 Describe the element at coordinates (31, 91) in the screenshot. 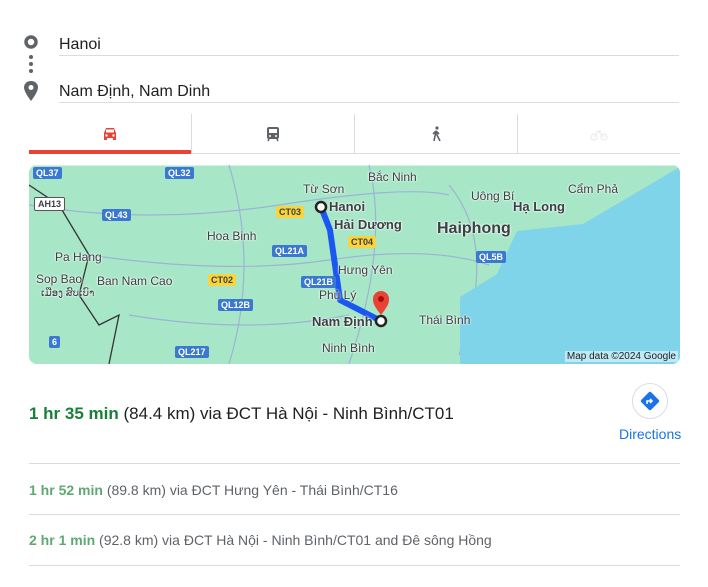

I see `destination-pin-icon` at that location.